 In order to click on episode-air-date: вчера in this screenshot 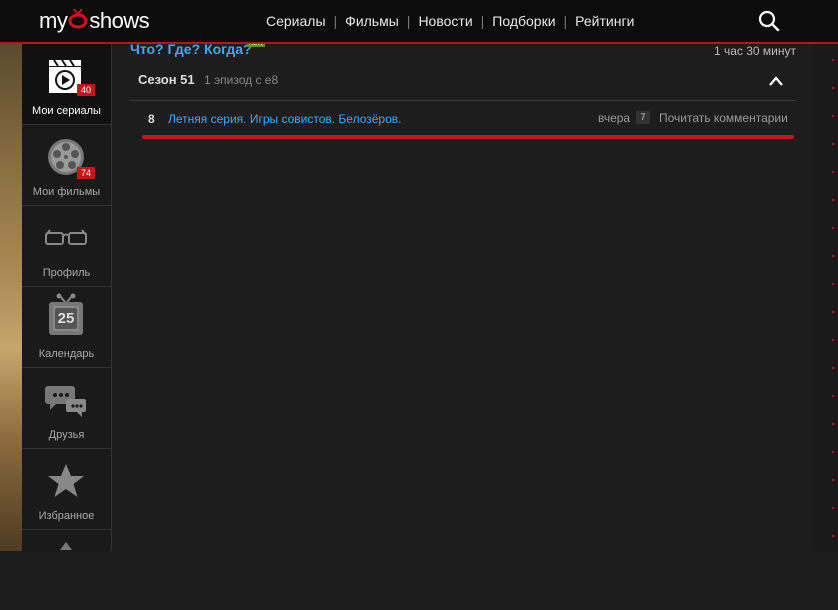, I will do `click(614, 118)`.